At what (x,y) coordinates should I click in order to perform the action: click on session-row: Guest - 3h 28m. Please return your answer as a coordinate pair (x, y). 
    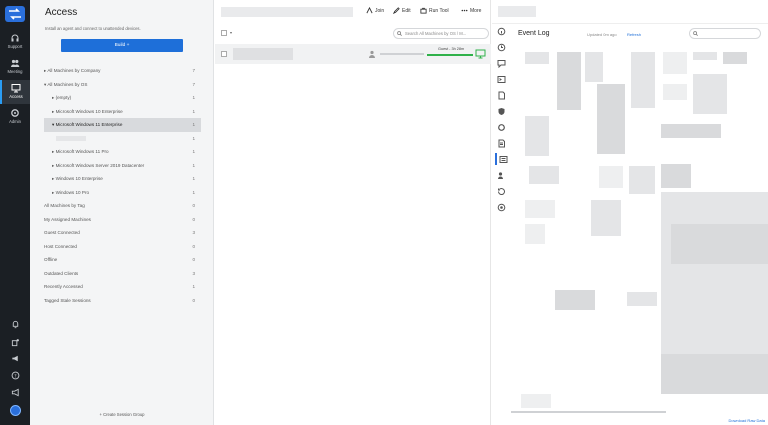
    Looking at the image, I should click on (353, 54).